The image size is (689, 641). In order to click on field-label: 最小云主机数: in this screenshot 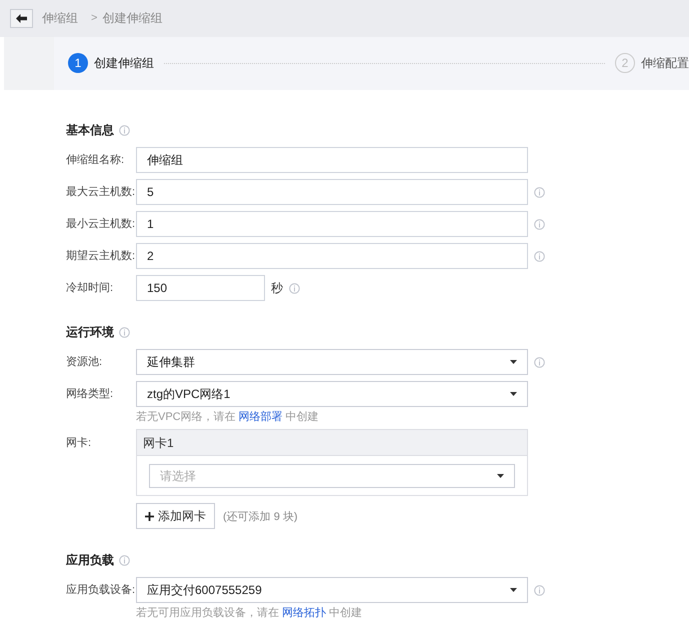, I will do `click(101, 224)`.